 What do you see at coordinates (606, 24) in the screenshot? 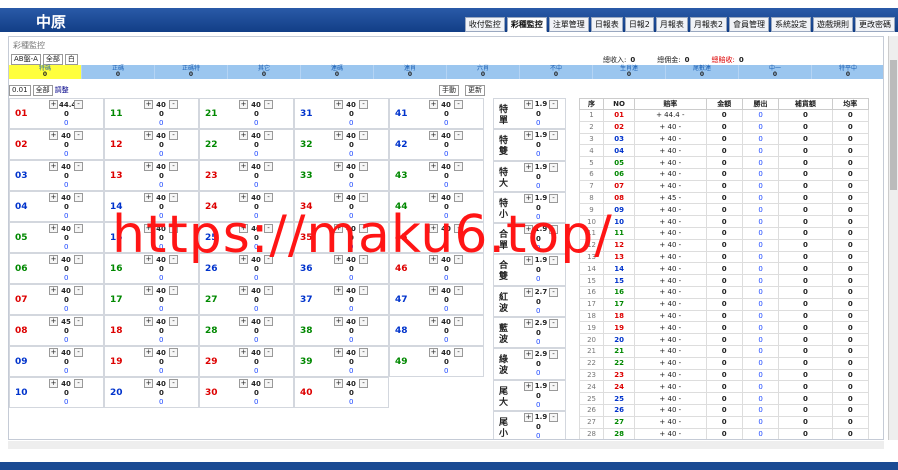
I see `nav-tab: 日報表` at bounding box center [606, 24].